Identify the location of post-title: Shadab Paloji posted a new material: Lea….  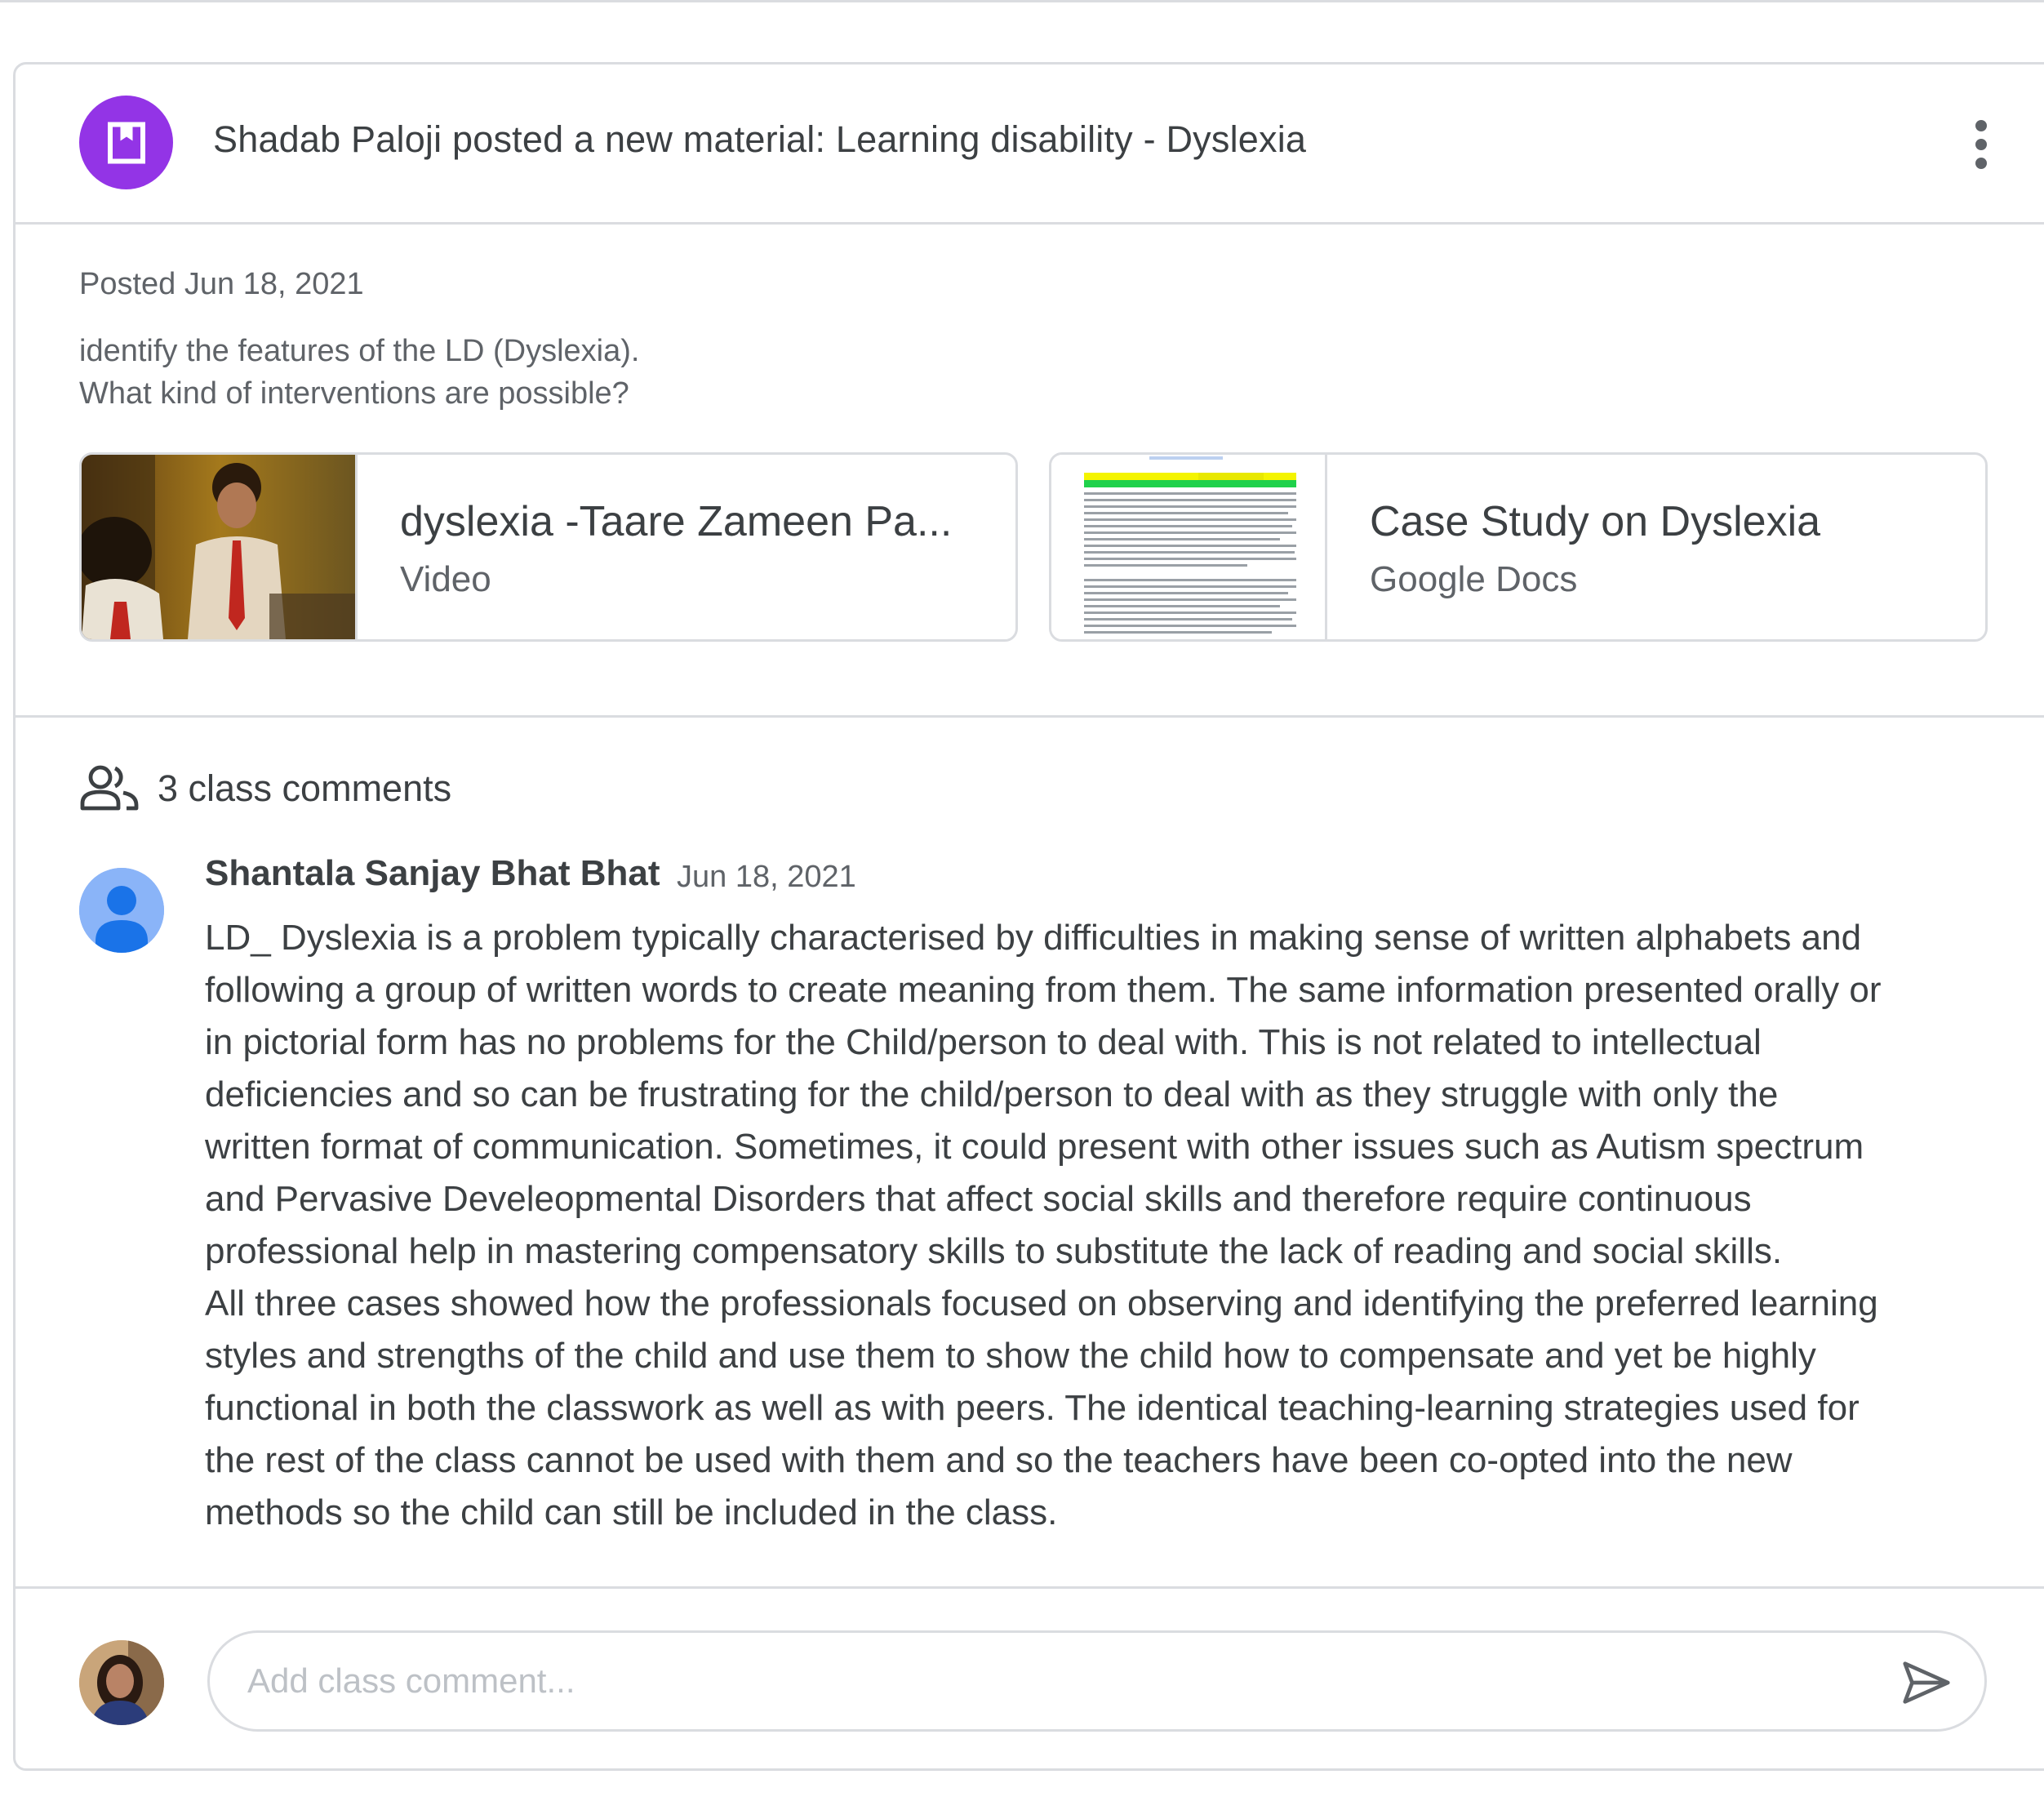
(760, 139).